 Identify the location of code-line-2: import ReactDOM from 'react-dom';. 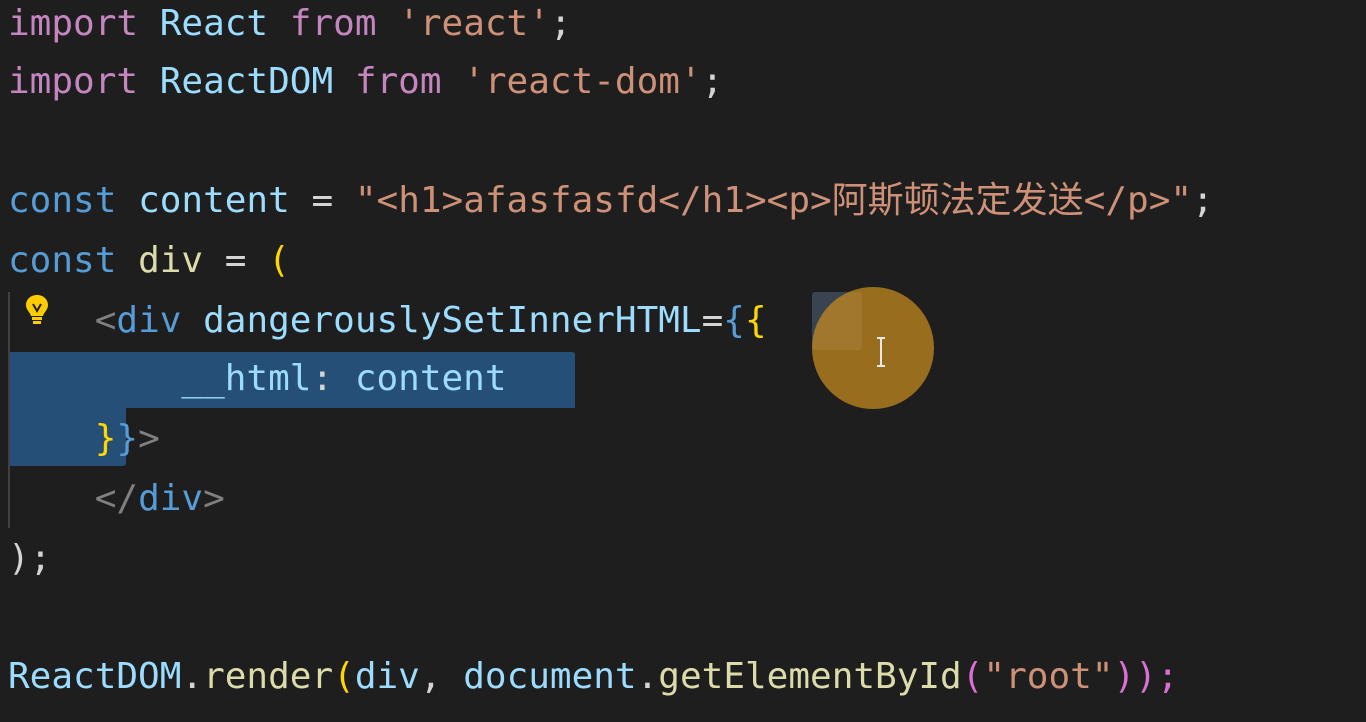
(365, 82).